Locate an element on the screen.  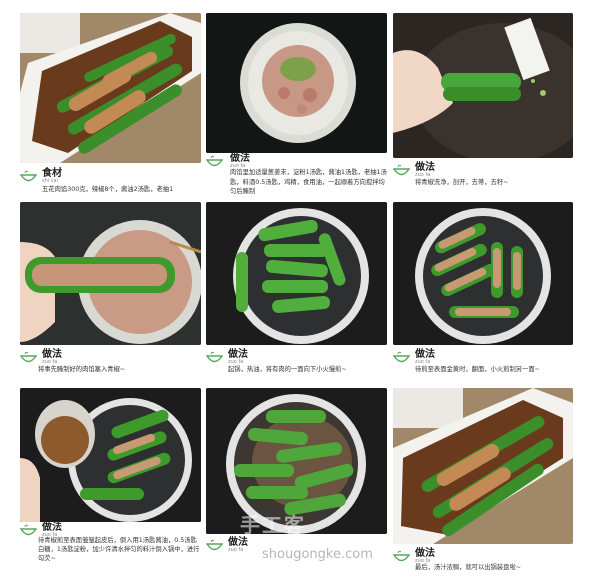
photo-peppers-golden is located at coordinates (483, 273).